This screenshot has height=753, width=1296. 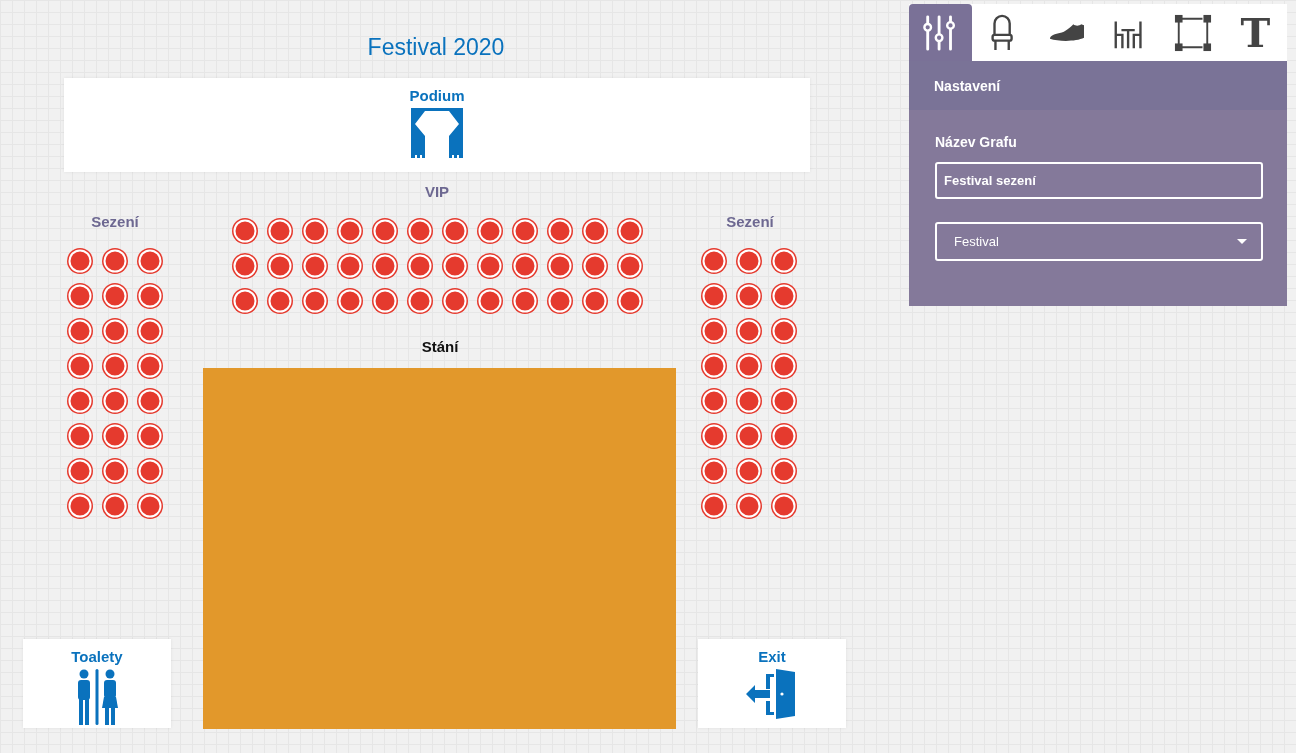 I want to click on exit-card: Exit, so click(x=772, y=683).